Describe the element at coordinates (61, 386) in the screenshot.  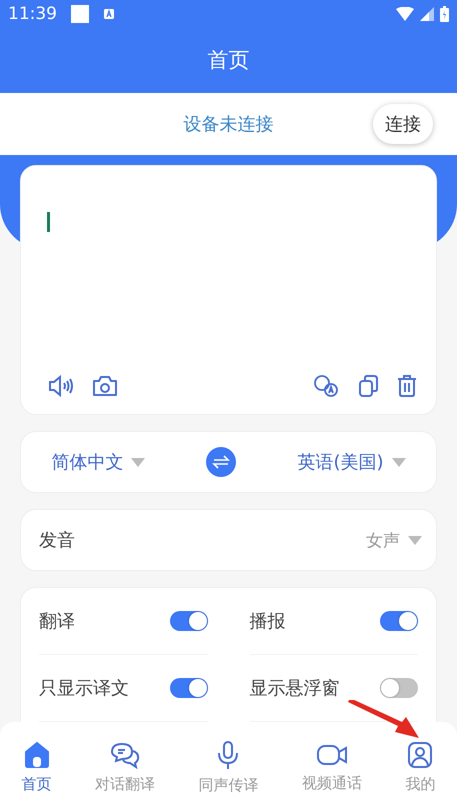
I see `speaker-icon` at that location.